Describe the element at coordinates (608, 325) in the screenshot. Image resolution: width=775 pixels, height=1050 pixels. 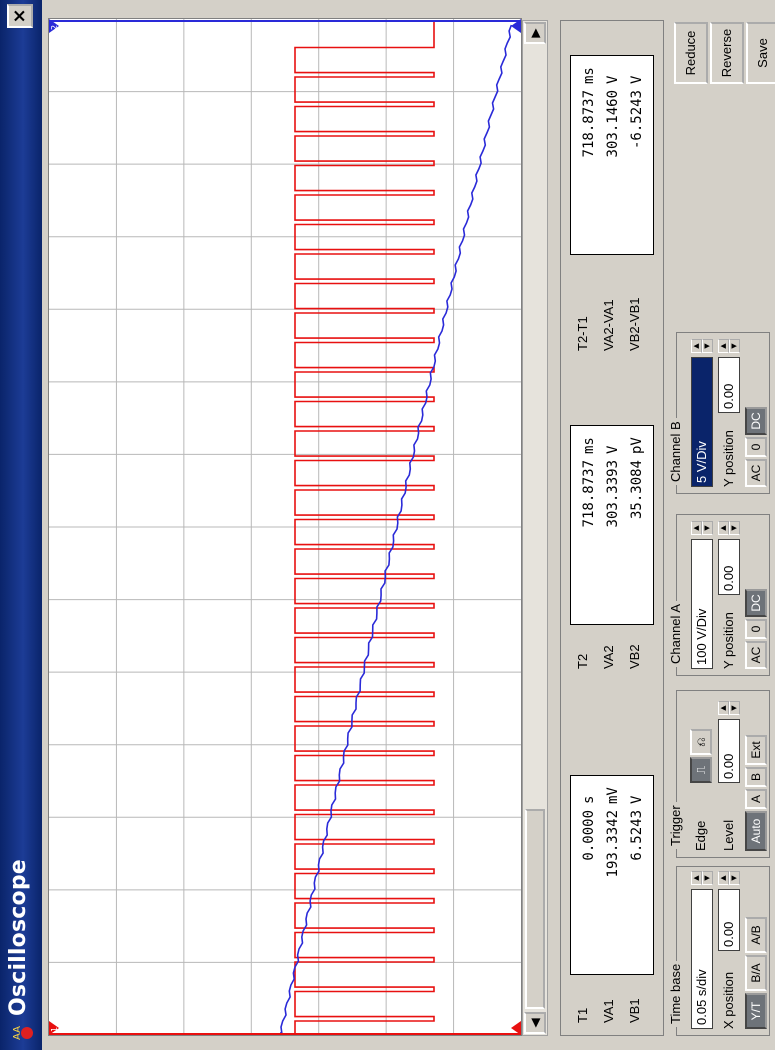
I see `readout-label-va2-va1: VA2-VA1` at that location.